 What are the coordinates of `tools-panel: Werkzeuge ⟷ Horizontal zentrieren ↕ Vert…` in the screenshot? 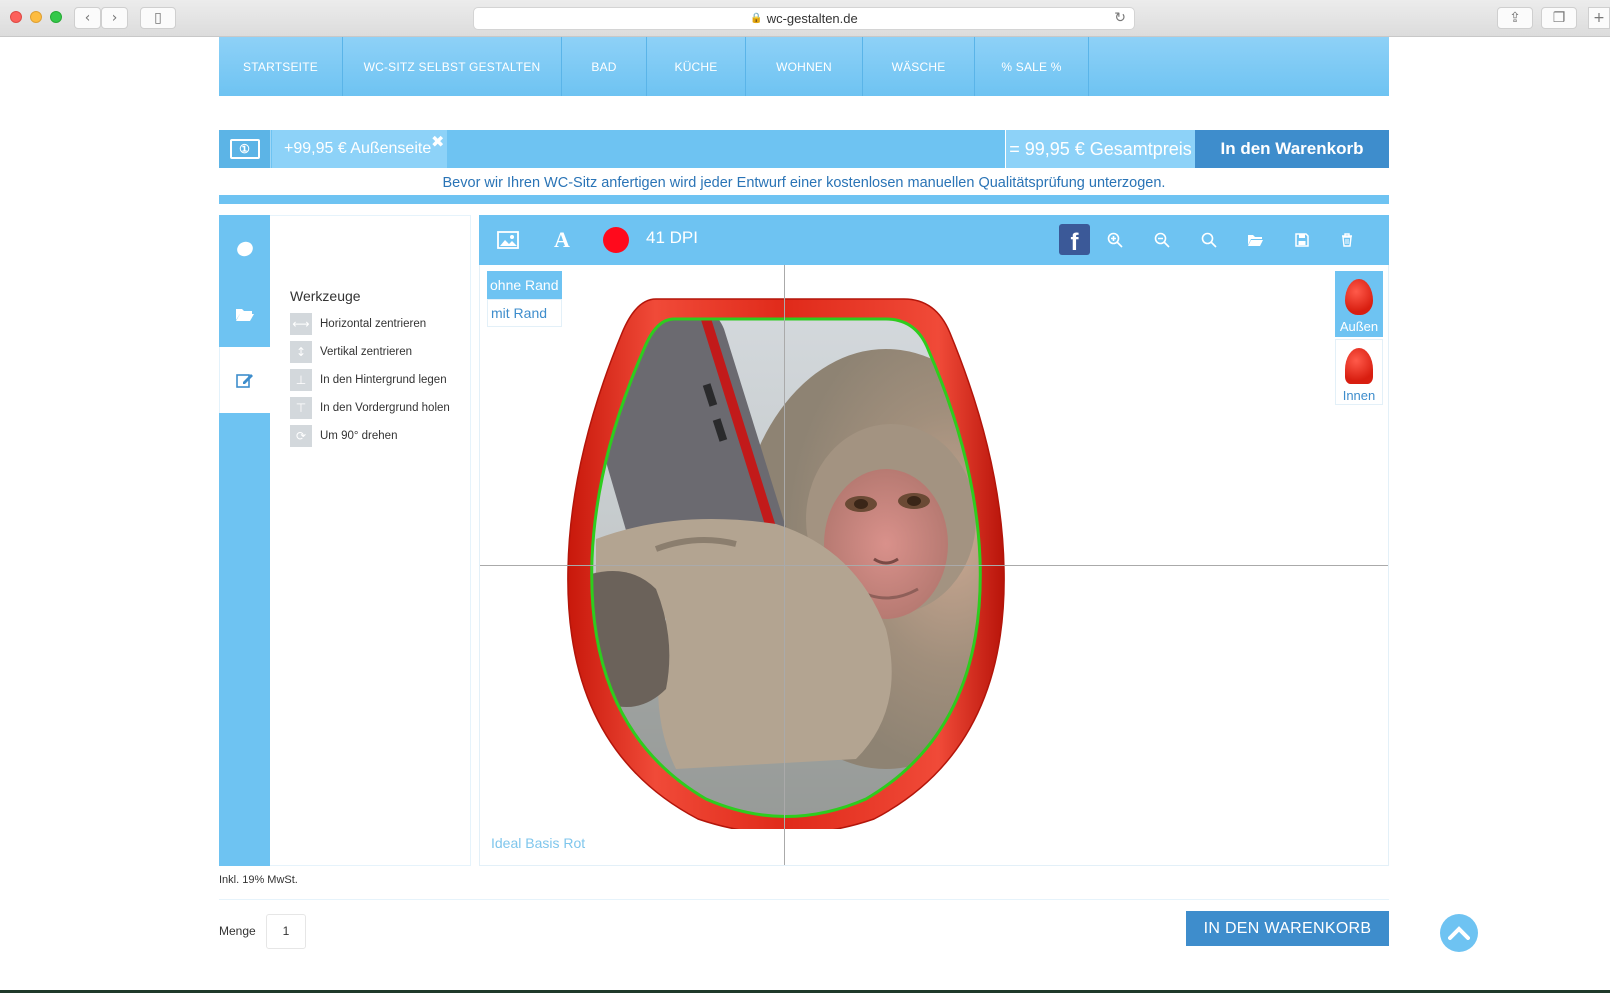 It's located at (370, 540).